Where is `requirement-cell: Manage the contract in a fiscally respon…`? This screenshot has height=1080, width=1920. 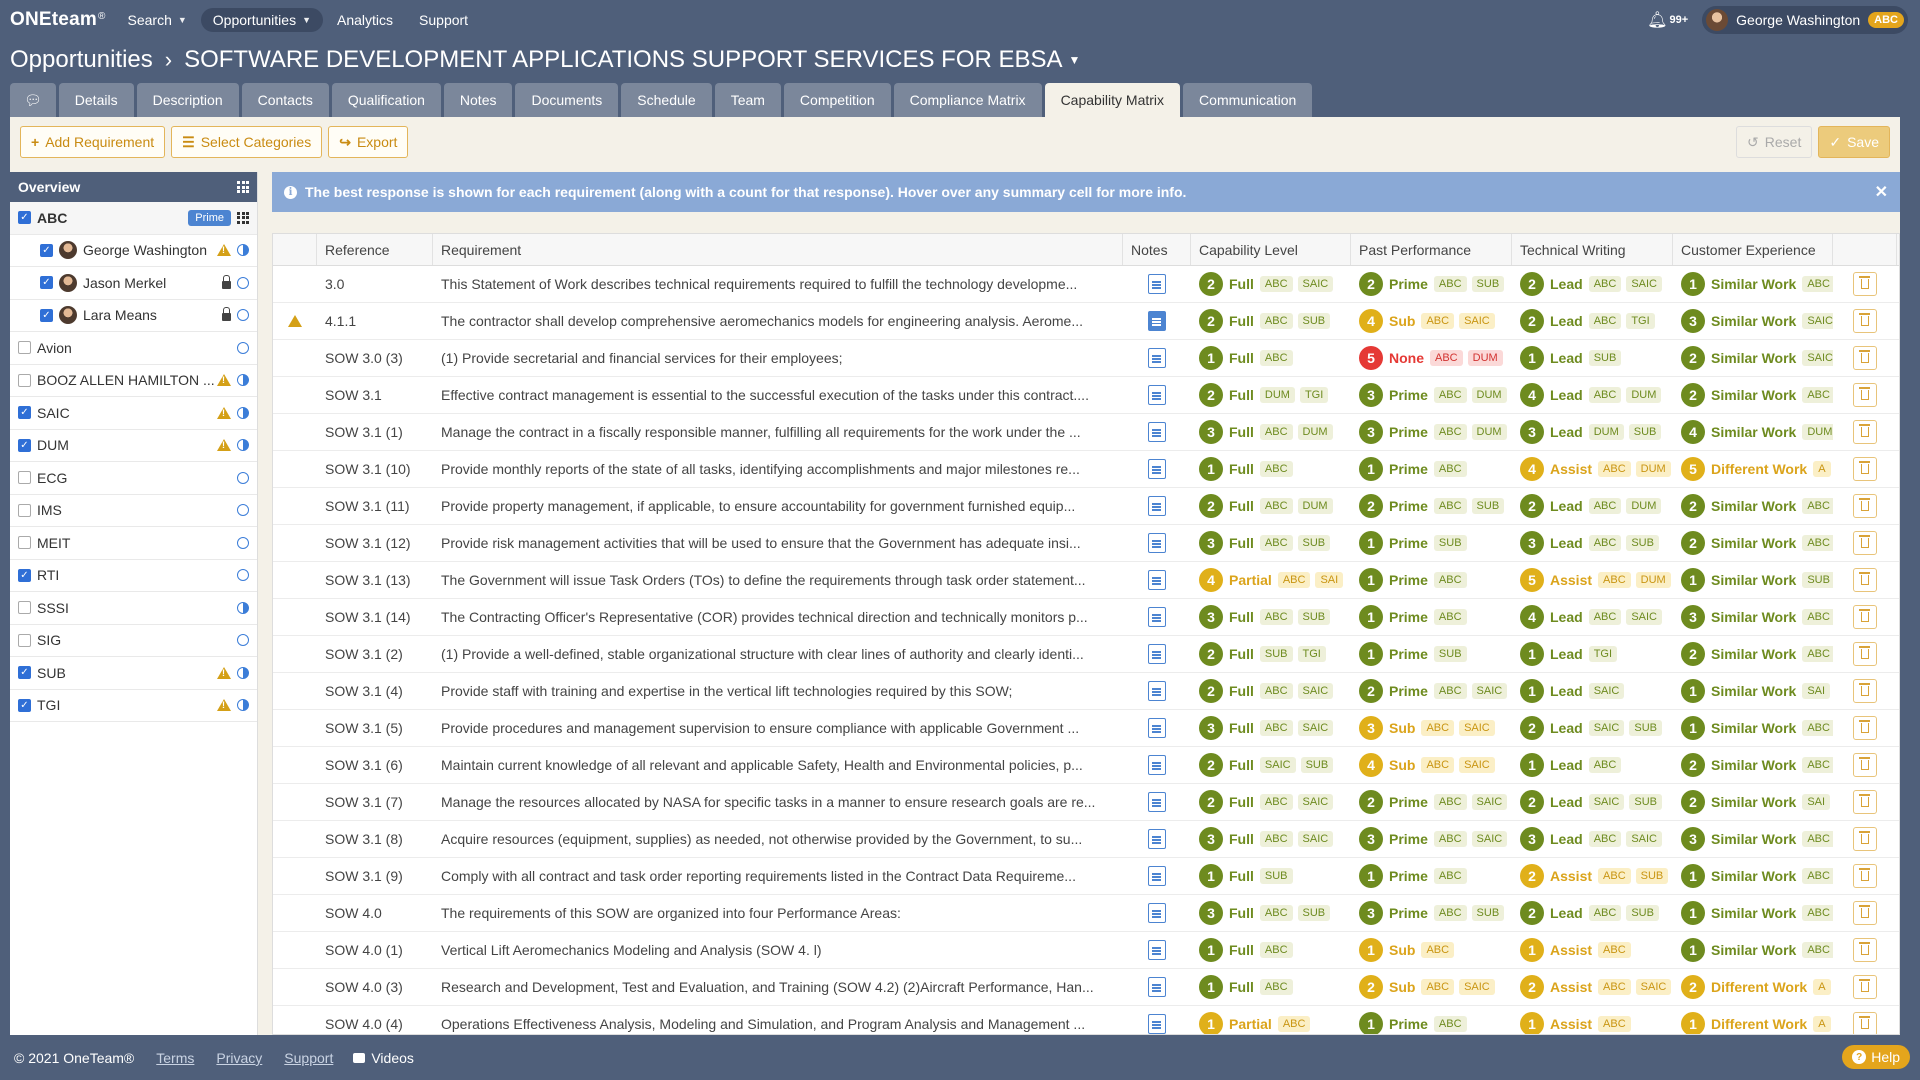
requirement-cell: Manage the contract in a fiscally respon… is located at coordinates (778, 432).